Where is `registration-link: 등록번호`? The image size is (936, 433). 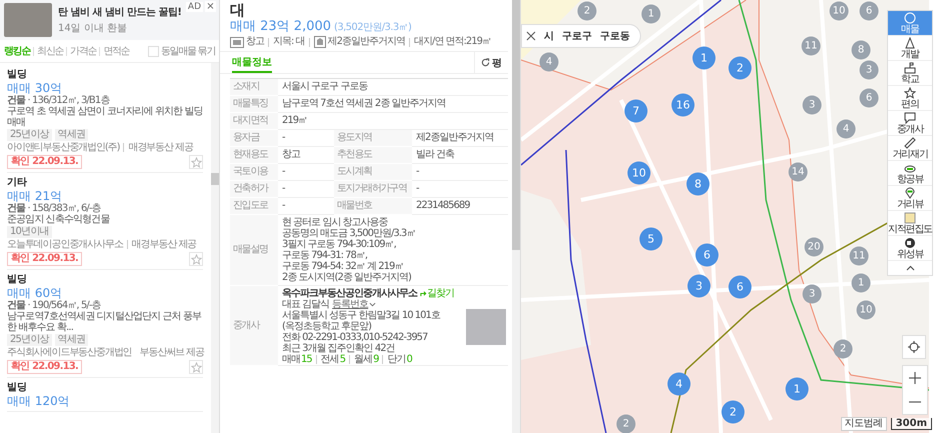
registration-link: 등록번호 is located at coordinates (354, 304).